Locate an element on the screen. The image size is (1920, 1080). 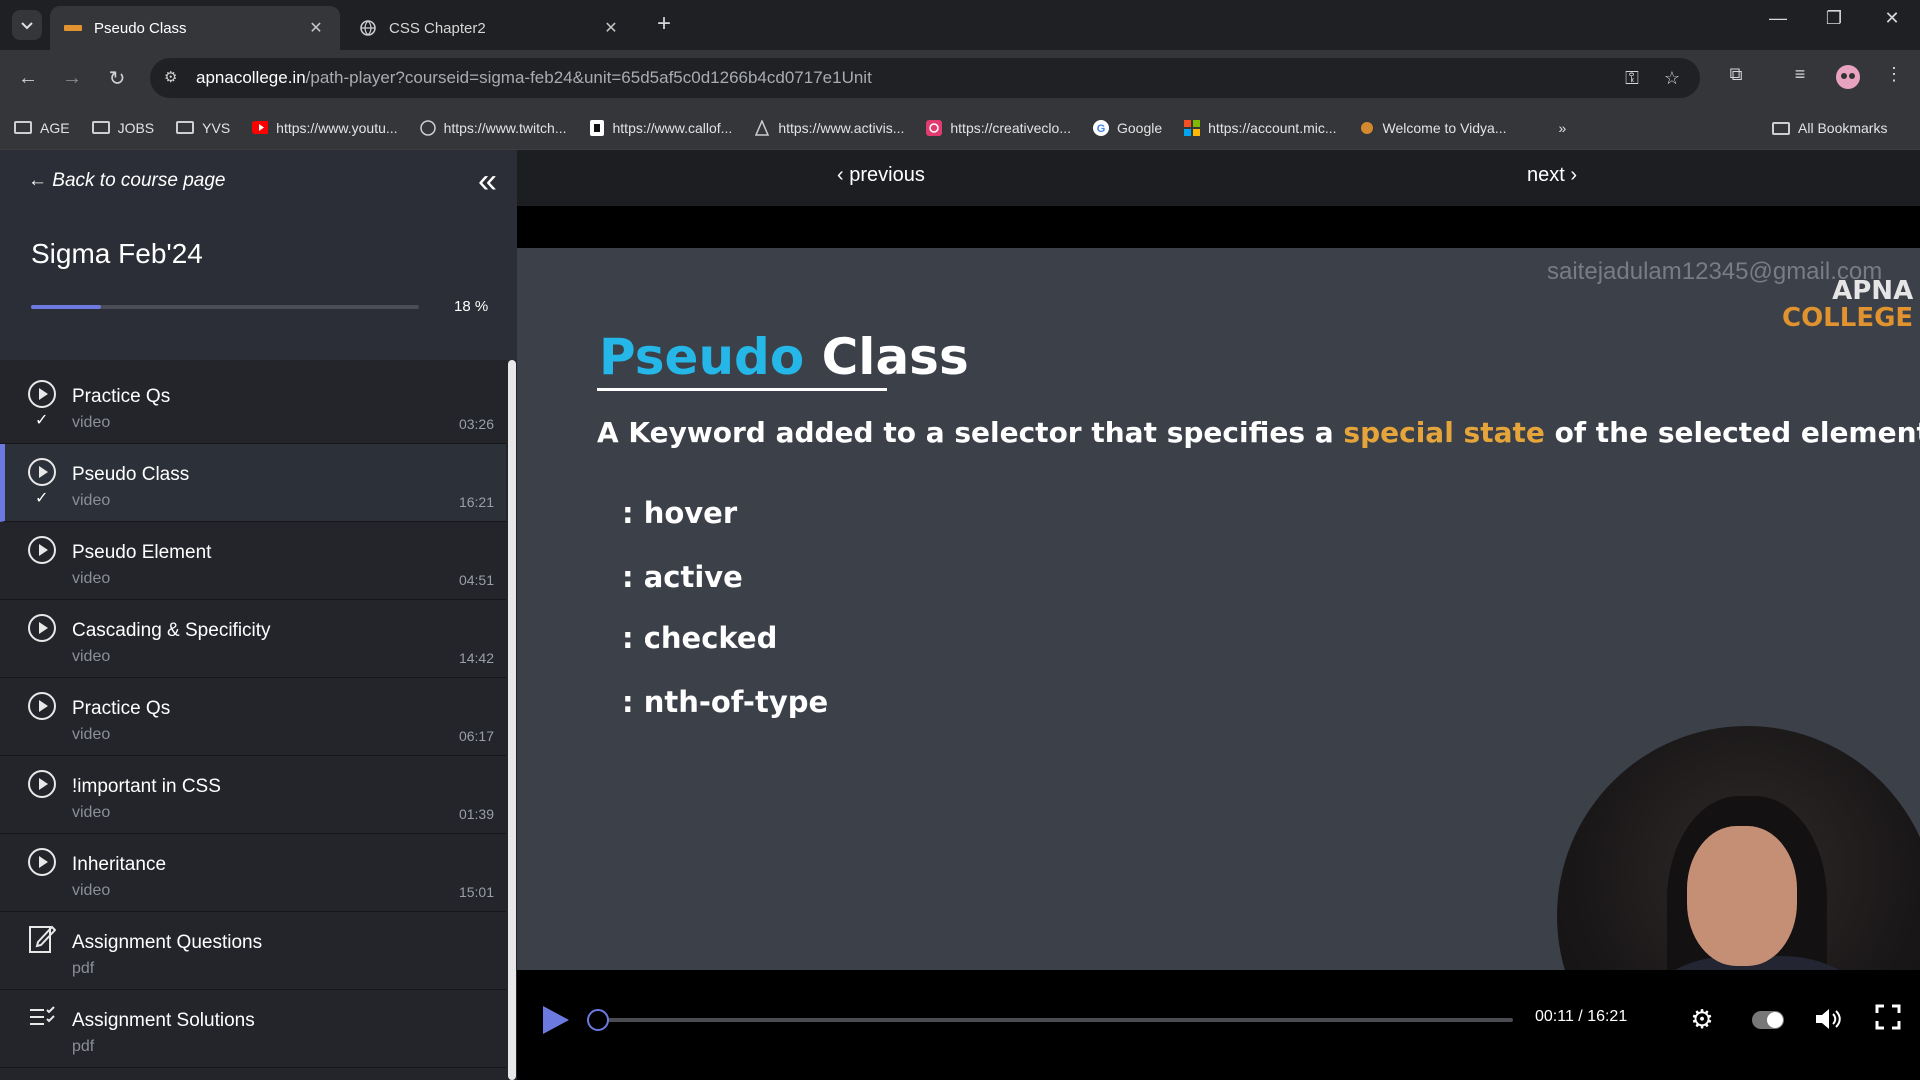
volume-icon is located at coordinates (1828, 1021).